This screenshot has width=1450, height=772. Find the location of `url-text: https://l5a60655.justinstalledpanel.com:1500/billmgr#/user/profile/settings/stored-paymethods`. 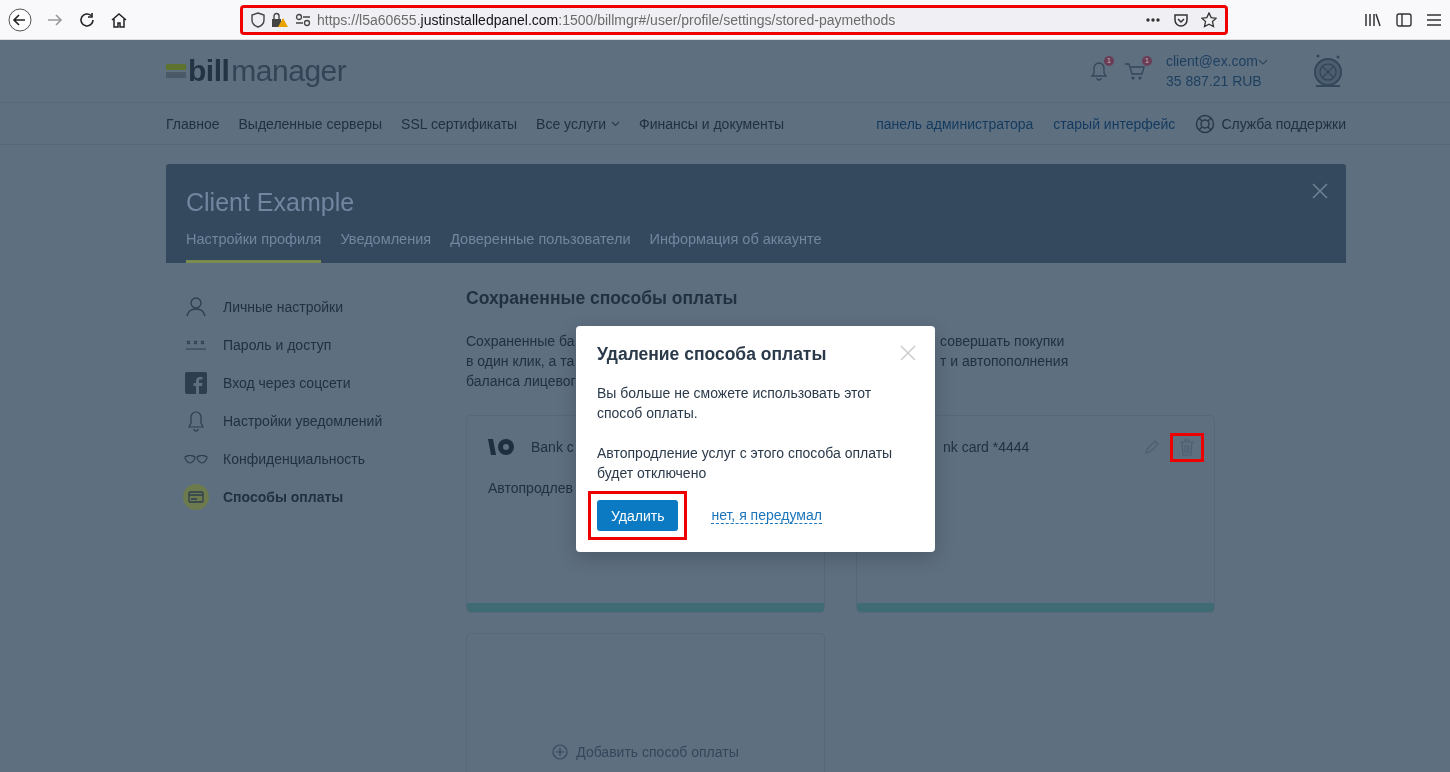

url-text: https://l5a60655.justinstalledpanel.com:1500/billmgr#/user/profile/settings/stored-paymethods is located at coordinates (606, 19).